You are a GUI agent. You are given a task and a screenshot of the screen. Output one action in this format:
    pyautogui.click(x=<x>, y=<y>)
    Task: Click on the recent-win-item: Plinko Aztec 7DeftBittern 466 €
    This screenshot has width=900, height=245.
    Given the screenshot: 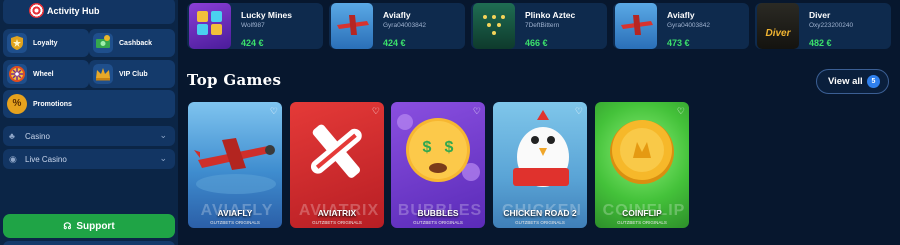 What is the action you would take?
    pyautogui.click(x=539, y=26)
    